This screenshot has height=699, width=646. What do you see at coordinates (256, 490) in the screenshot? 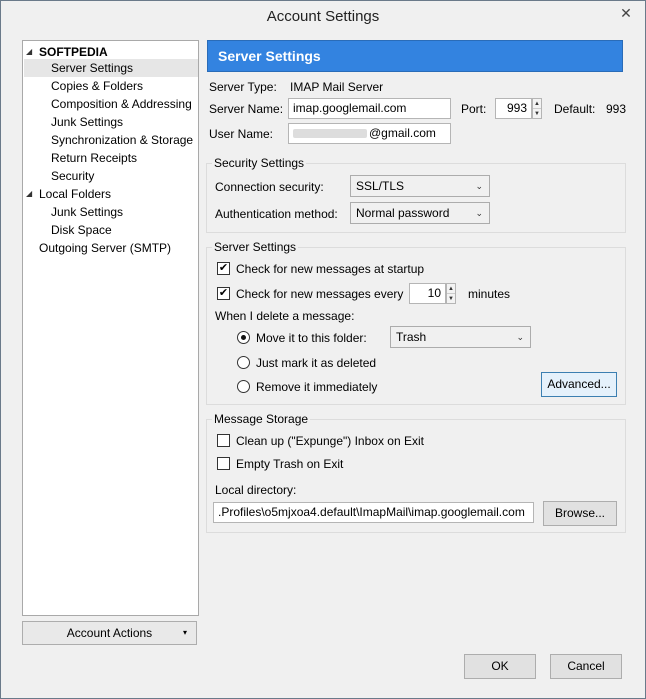
I see `local-directory-label: Local directory:` at bounding box center [256, 490].